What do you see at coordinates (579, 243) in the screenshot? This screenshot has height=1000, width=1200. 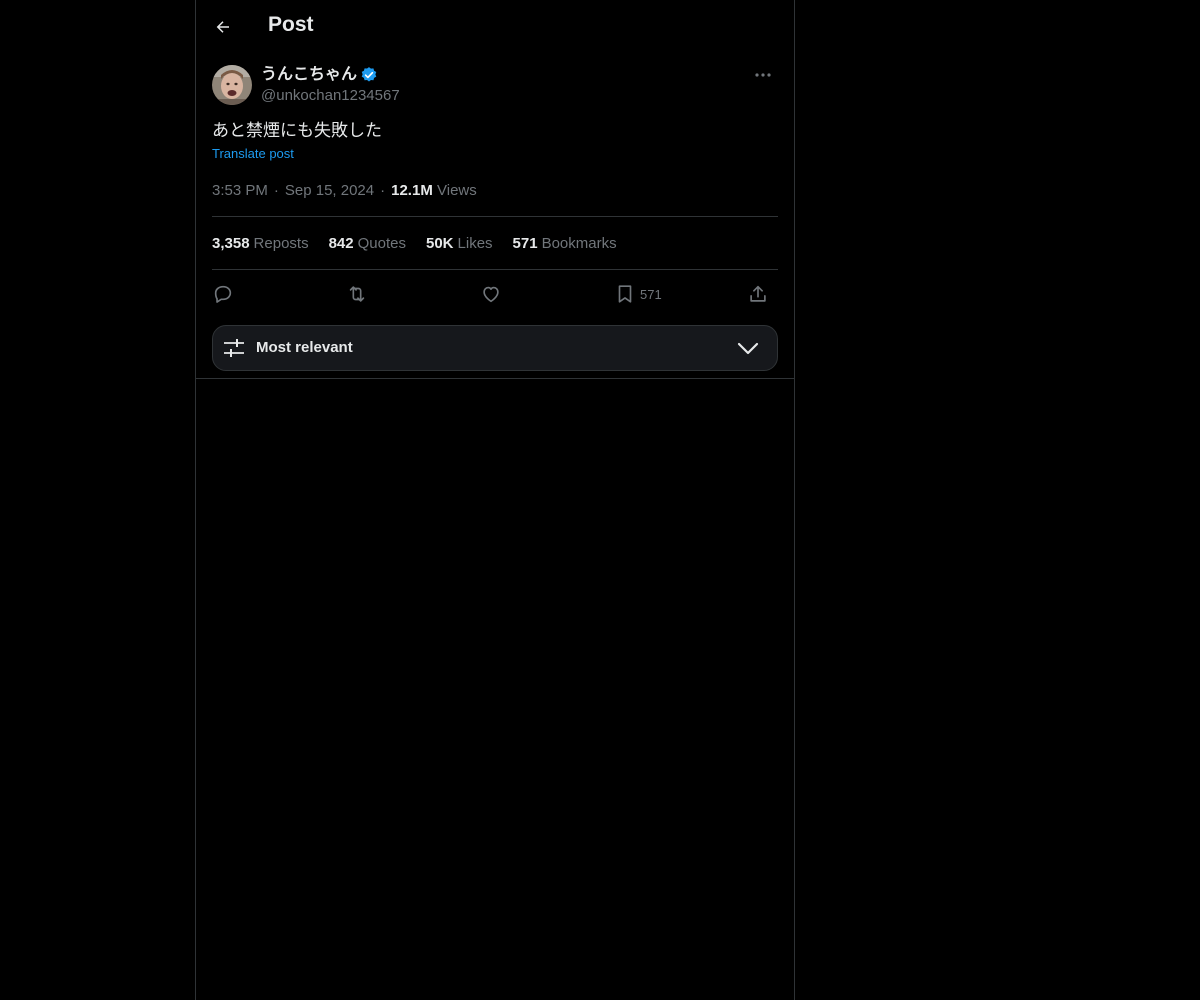 I see `bookmarks-label: Bookmarks` at bounding box center [579, 243].